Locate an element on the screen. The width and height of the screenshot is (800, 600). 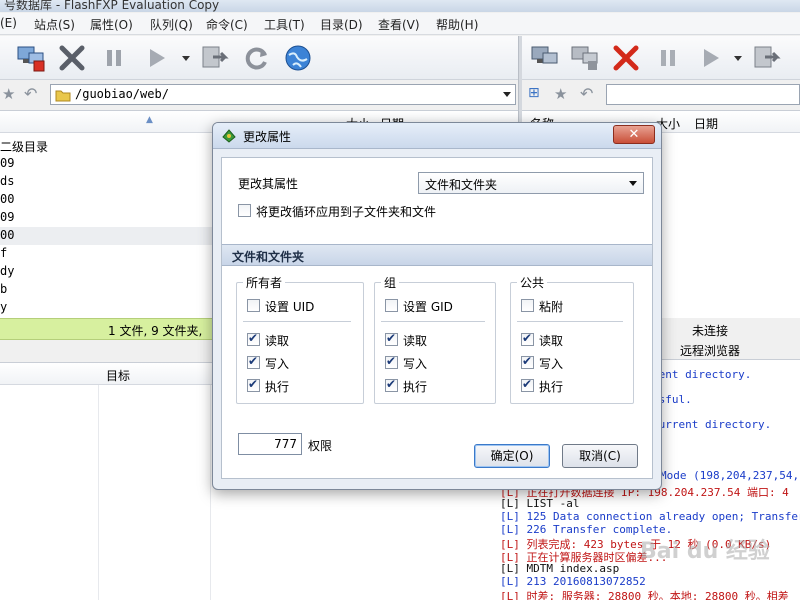
tree-icon: ⊞ is located at coordinates (534, 93).